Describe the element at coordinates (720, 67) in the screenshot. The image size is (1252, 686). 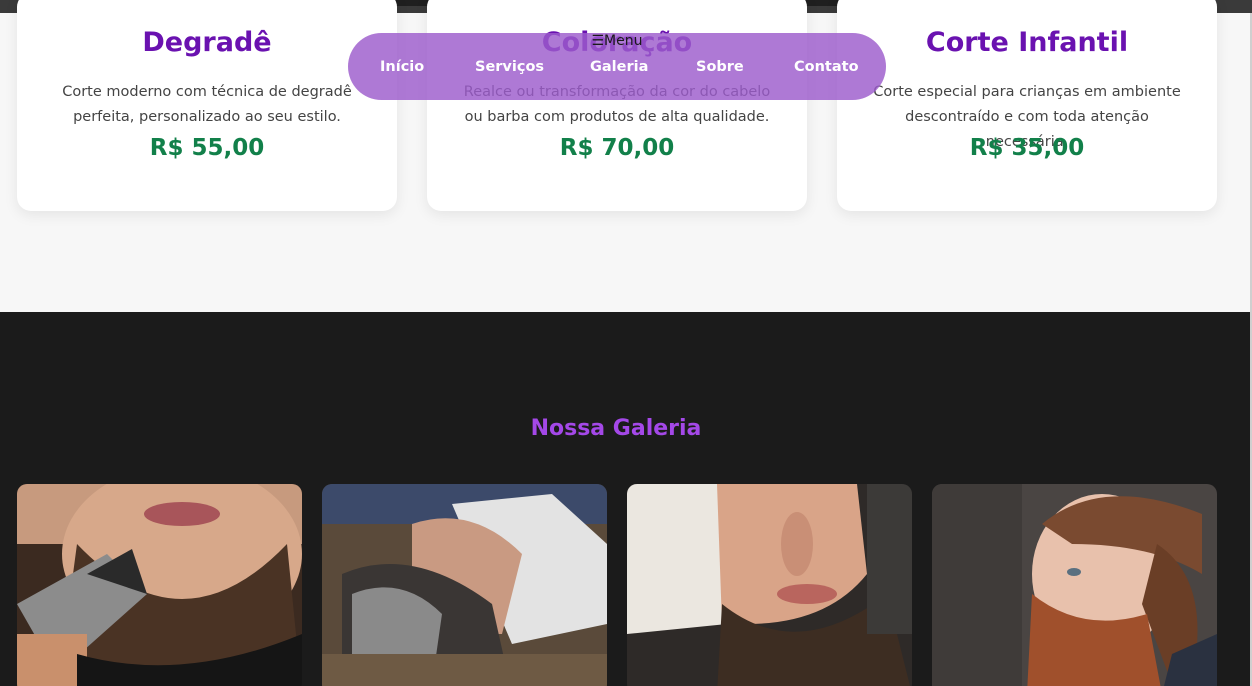
I see `nav-link-sobre: Sobre` at that location.